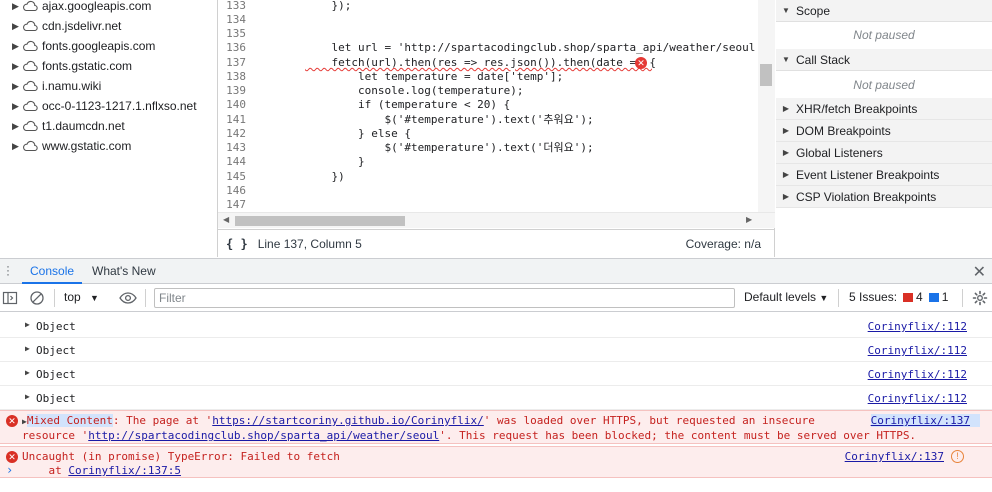 The width and height of the screenshot is (992, 492). I want to click on horizontal-scrollbar-thumb, so click(320, 221).